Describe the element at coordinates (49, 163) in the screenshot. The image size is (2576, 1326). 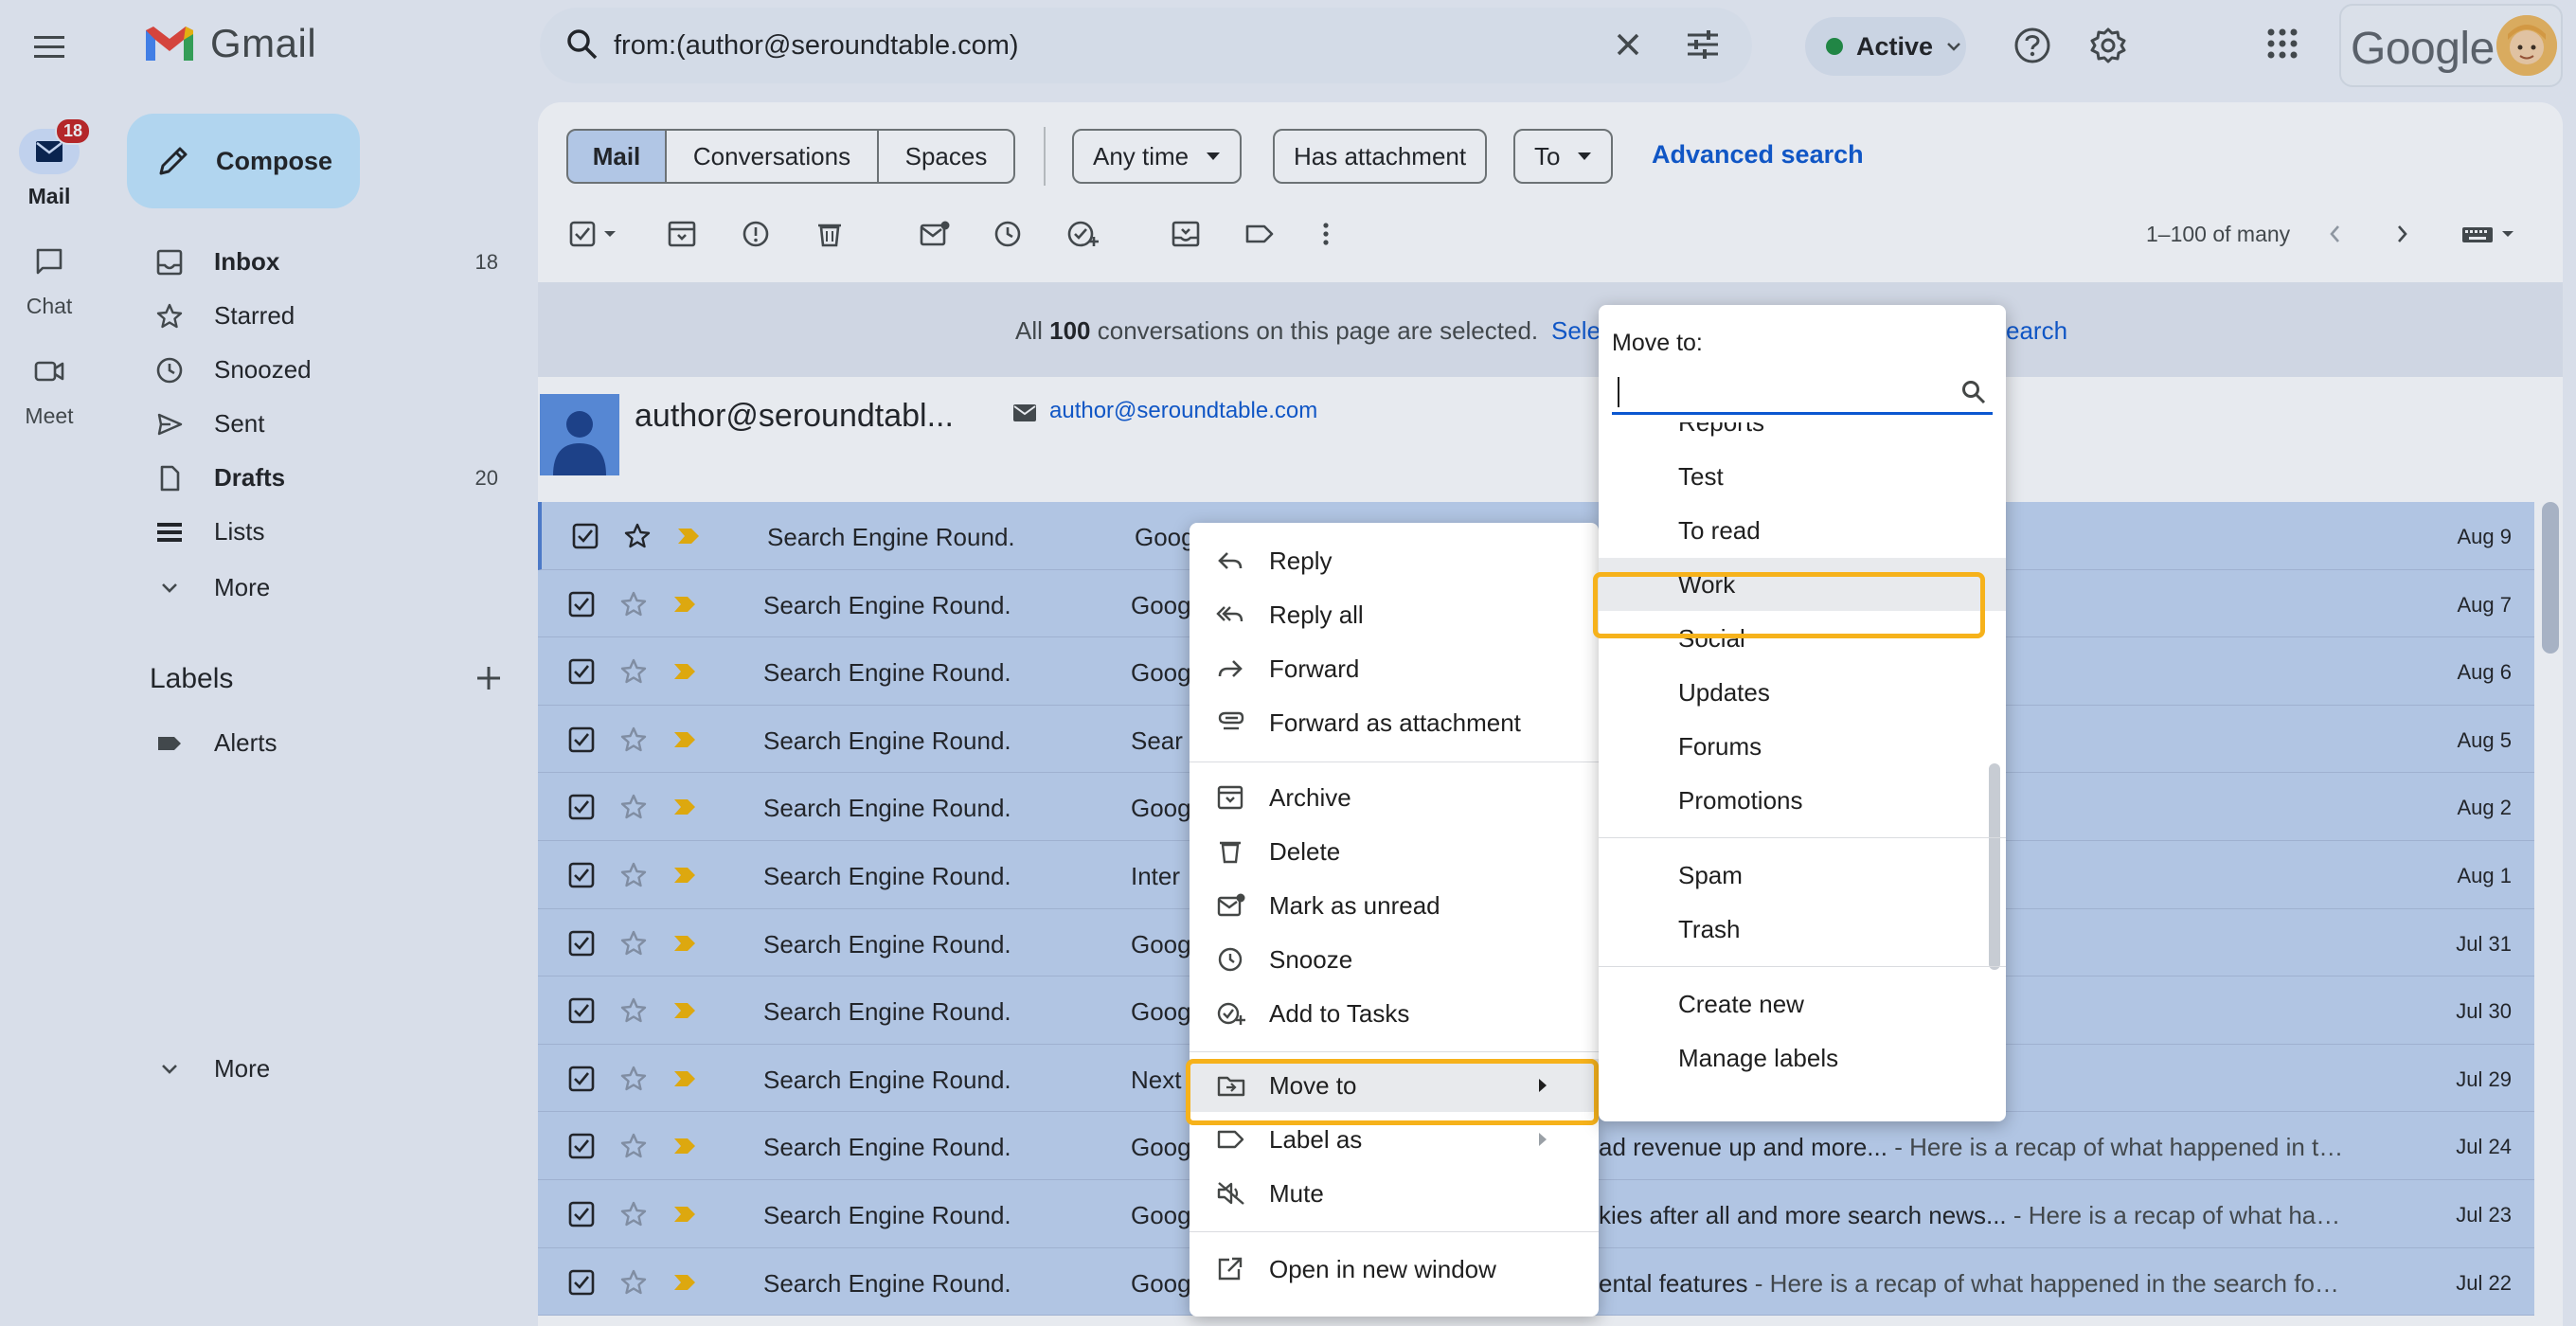
I see `rail-mail: 18 Mail` at that location.